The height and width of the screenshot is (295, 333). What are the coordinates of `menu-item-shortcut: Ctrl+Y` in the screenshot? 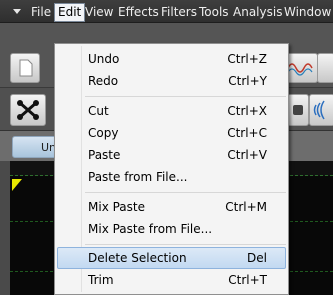 It's located at (247, 81).